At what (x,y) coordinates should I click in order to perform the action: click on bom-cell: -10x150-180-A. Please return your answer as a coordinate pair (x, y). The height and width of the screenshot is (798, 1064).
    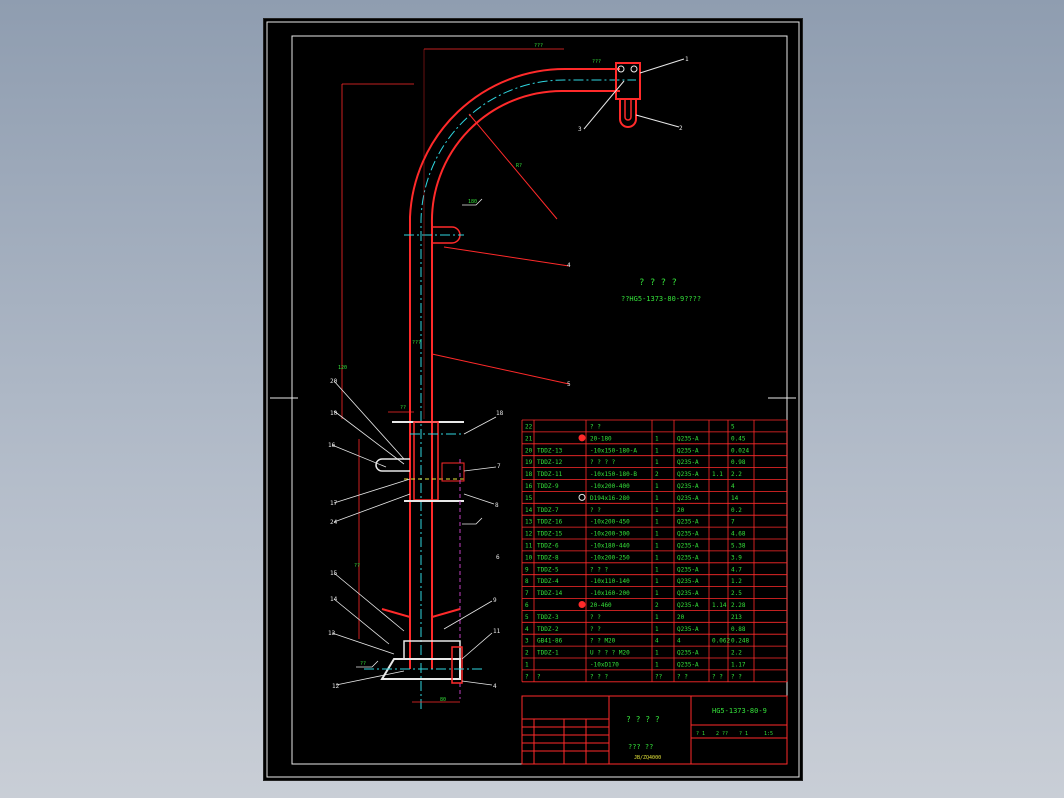
    Looking at the image, I should click on (613, 450).